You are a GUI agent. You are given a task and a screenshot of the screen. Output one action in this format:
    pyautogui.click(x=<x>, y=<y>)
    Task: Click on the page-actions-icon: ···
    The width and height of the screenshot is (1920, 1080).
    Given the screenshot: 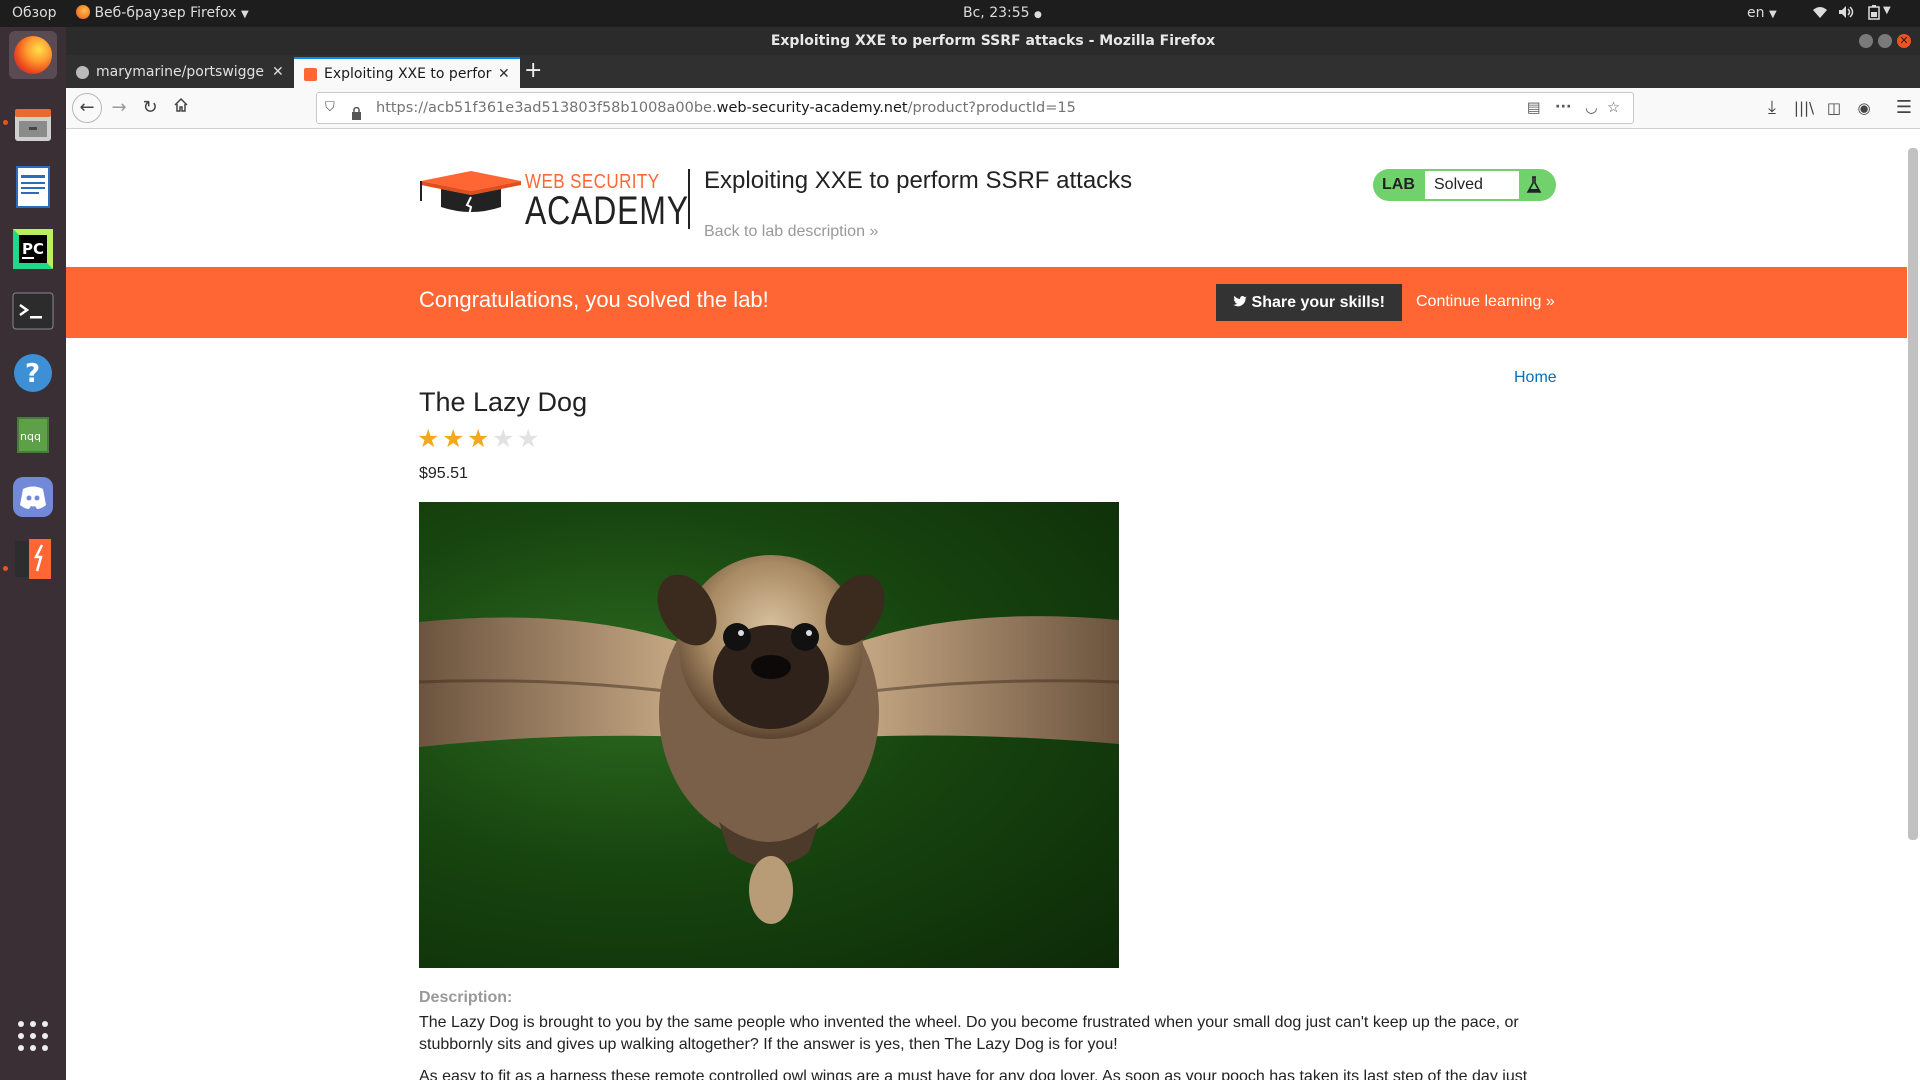 What is the action you would take?
    pyautogui.click(x=1563, y=107)
    